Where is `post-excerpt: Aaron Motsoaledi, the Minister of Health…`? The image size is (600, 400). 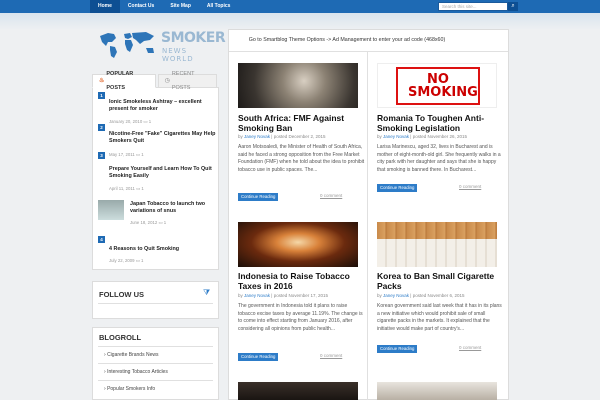 post-excerpt: Aaron Motsoaledi, the Minister of Health… is located at coordinates (301, 158).